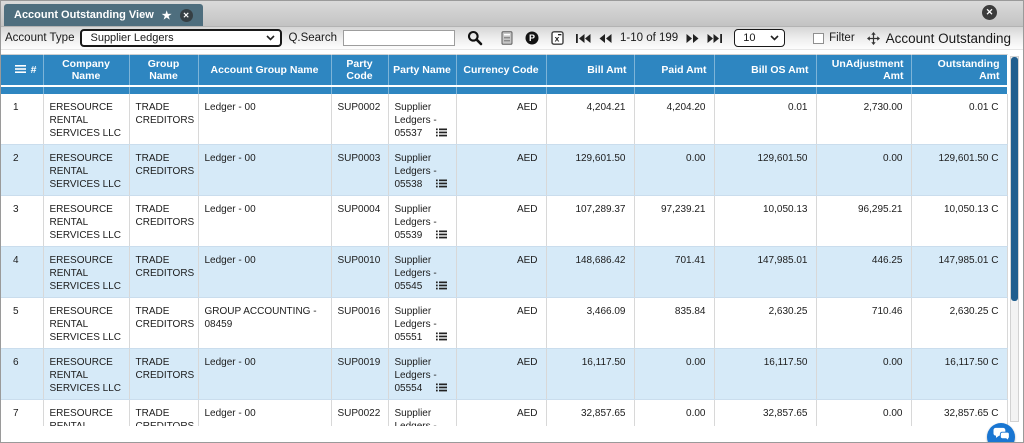 The image size is (1024, 443). What do you see at coordinates (22, 412) in the screenshot?
I see `cell-row-number: 7` at bounding box center [22, 412].